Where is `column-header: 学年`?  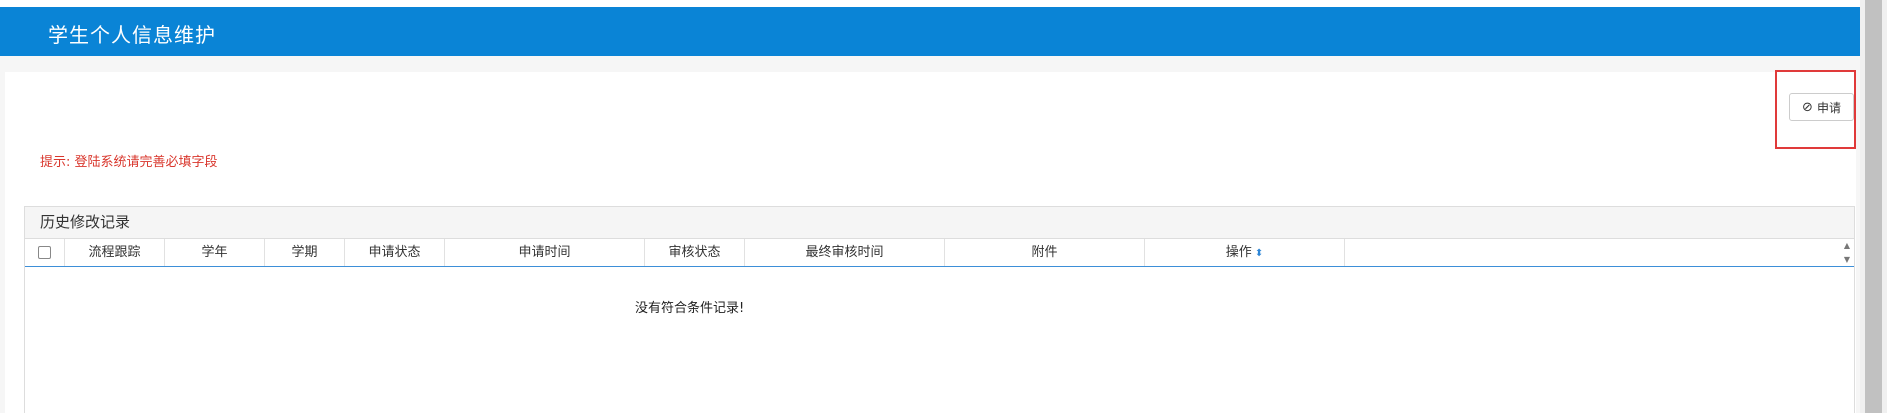 column-header: 学年 is located at coordinates (215, 252).